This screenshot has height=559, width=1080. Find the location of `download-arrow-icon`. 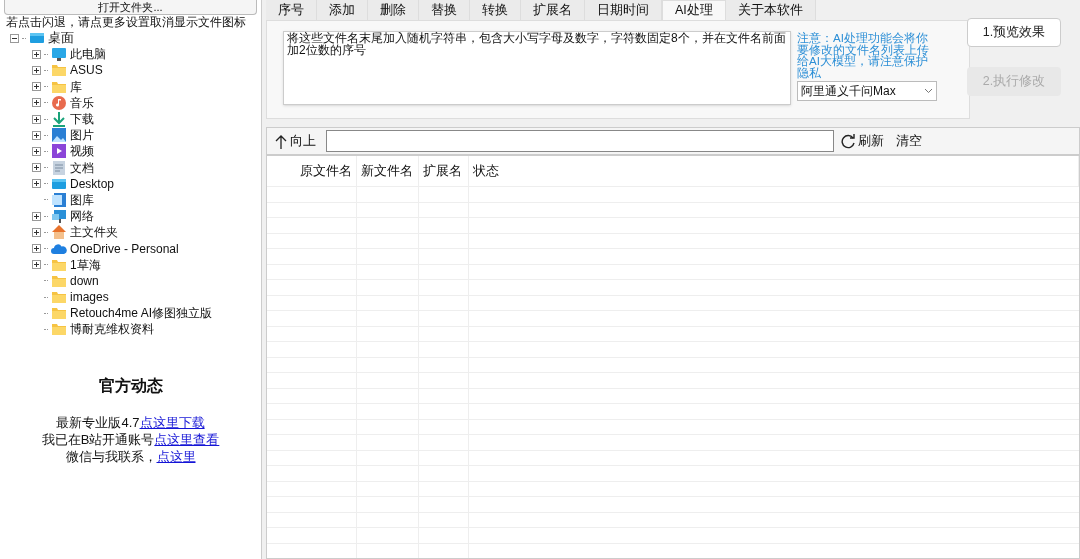

download-arrow-icon is located at coordinates (59, 119).